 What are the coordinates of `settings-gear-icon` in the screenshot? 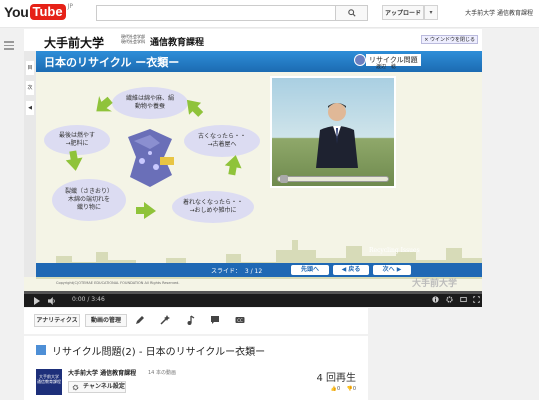 It's located at (449, 299).